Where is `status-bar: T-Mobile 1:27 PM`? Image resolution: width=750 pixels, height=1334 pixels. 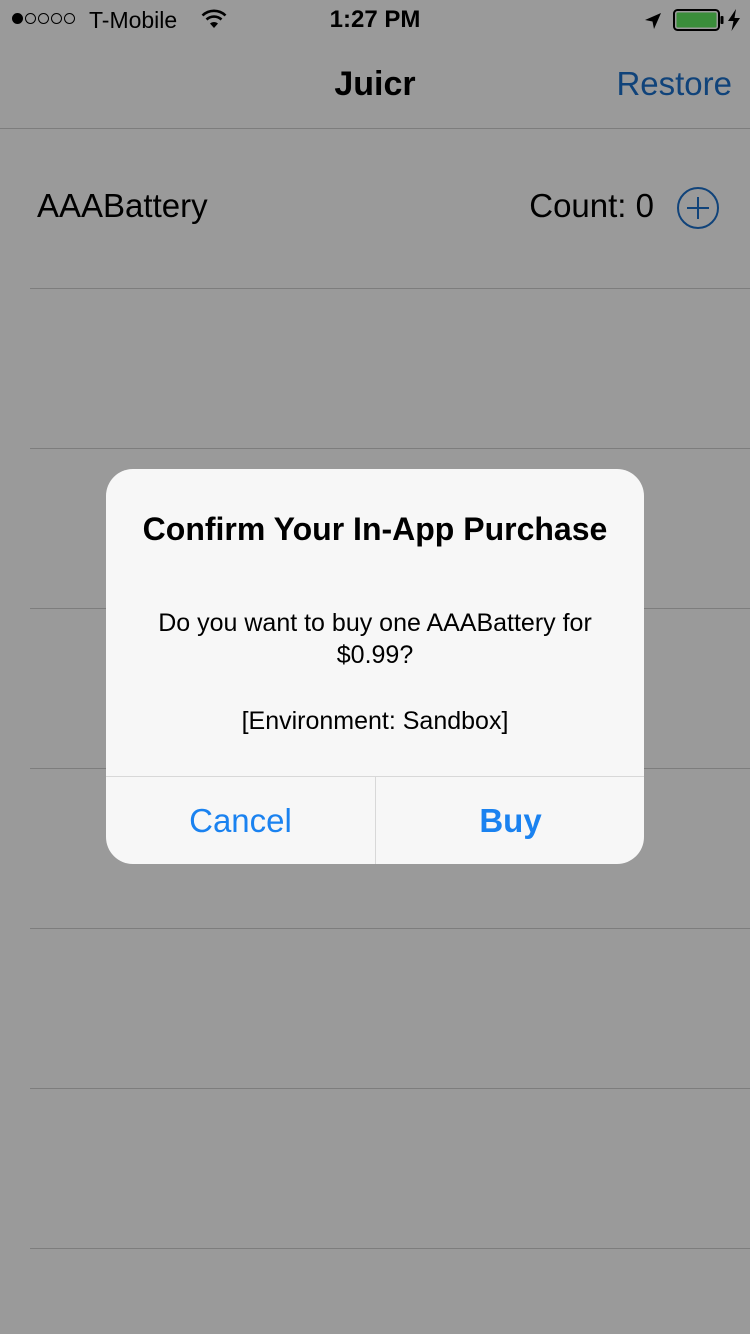 status-bar: T-Mobile 1:27 PM is located at coordinates (375, 20).